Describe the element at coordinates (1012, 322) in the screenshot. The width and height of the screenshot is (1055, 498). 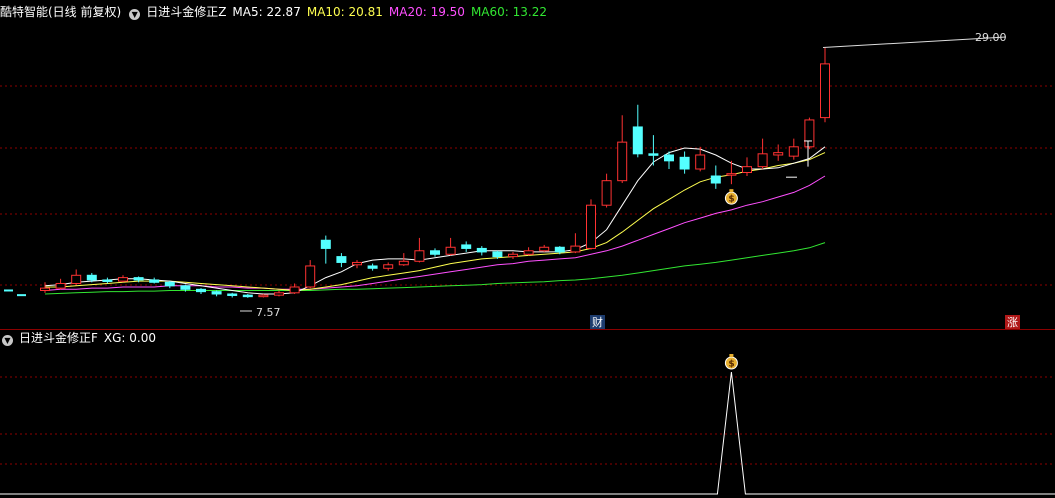
I see `limit-up-badge-label: 涨` at that location.